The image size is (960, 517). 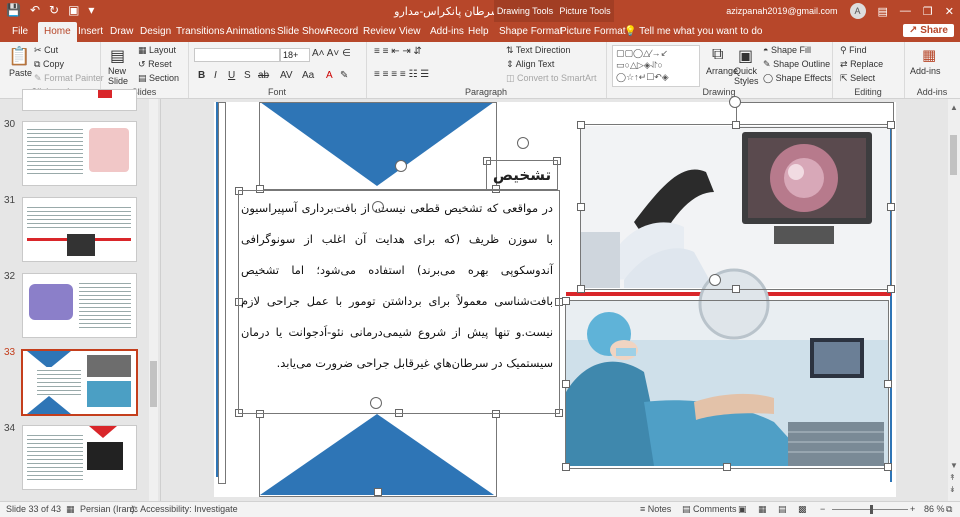 I want to click on tab-slide-show: Slide Show, so click(x=302, y=32).